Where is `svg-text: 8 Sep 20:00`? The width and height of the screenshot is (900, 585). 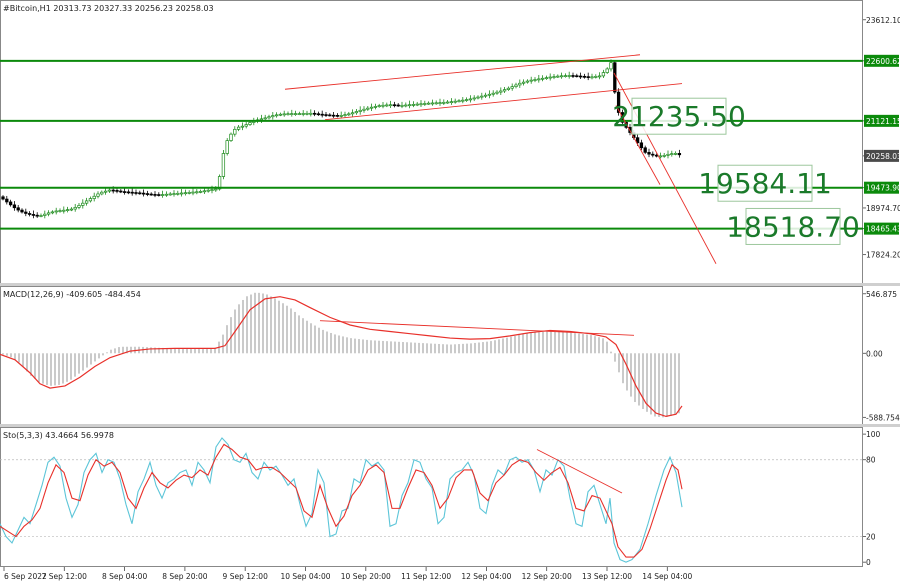 svg-text: 8 Sep 20:00 is located at coordinates (185, 576).